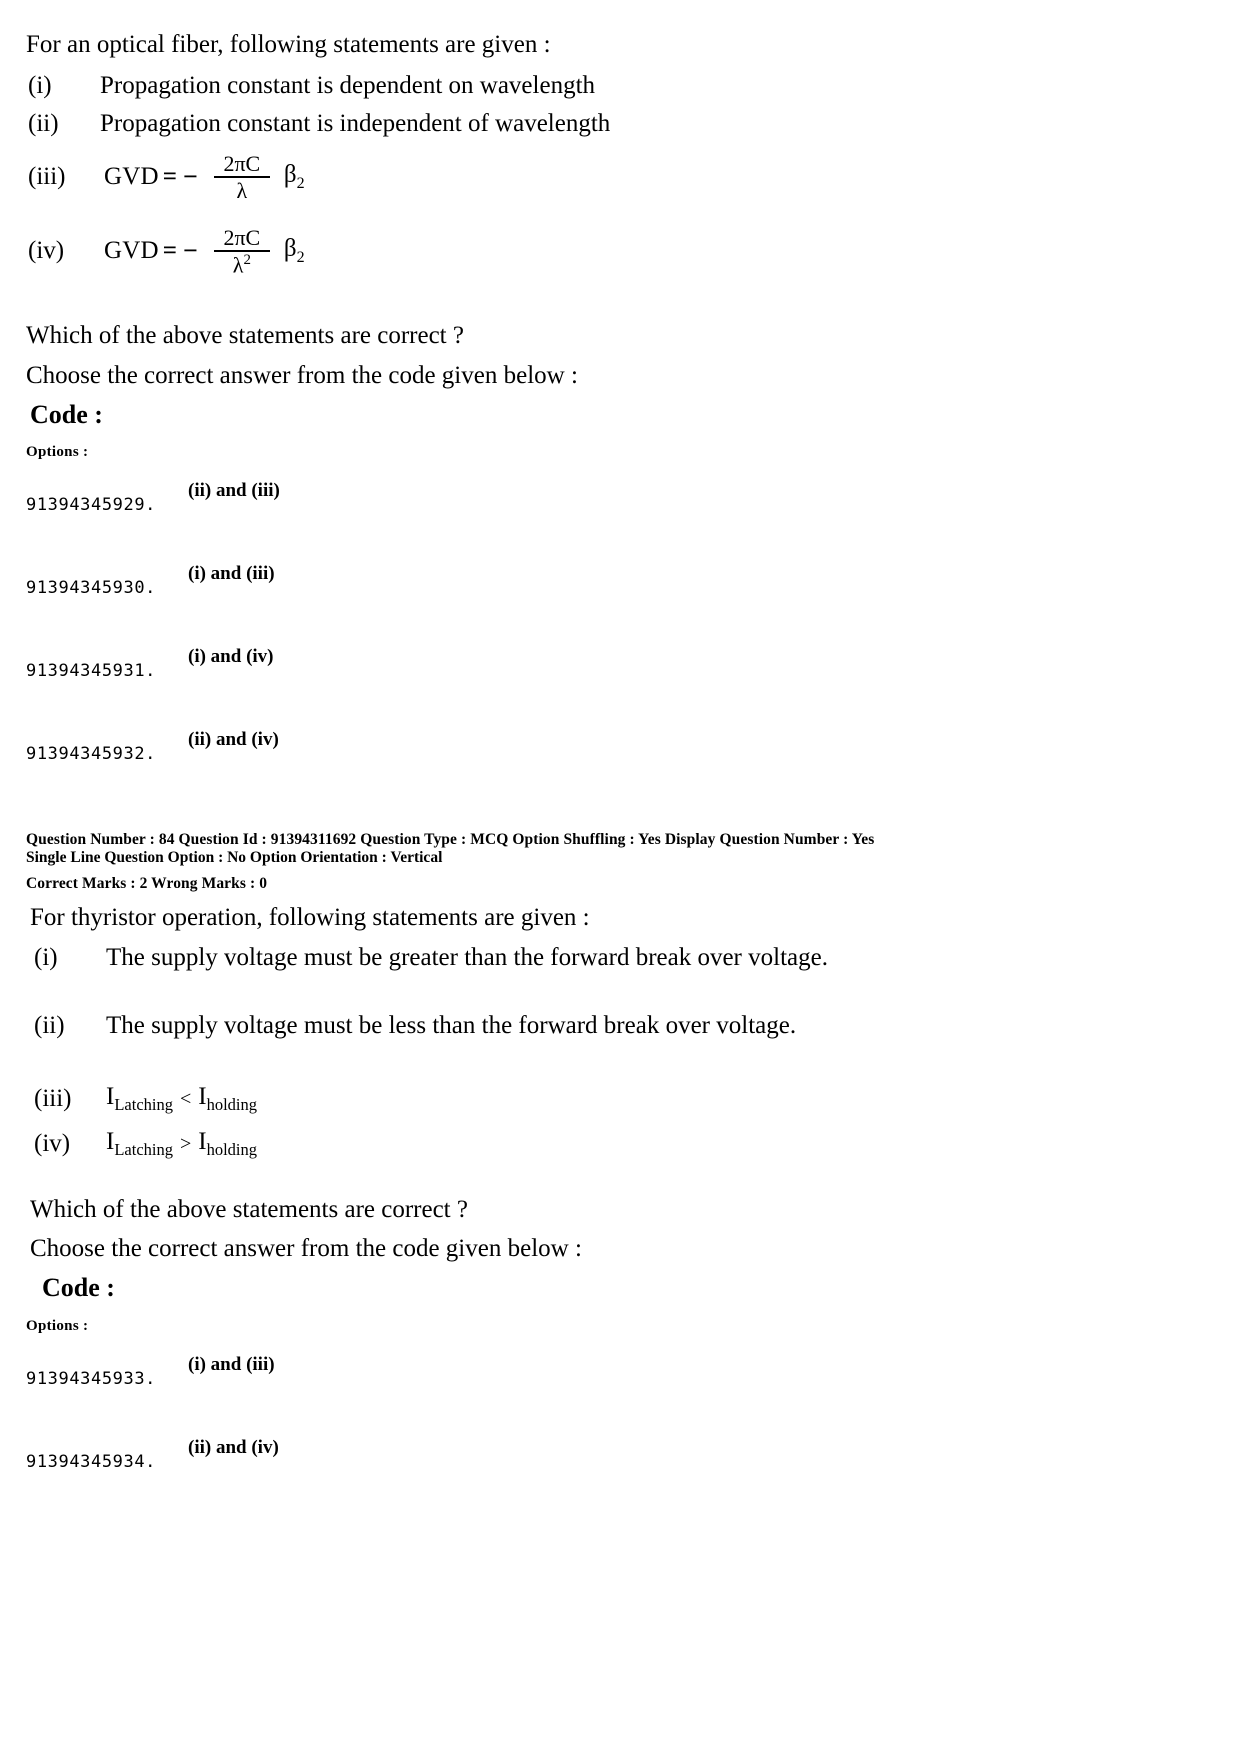  I want to click on relational-operator-iii: <, so click(185, 1098).